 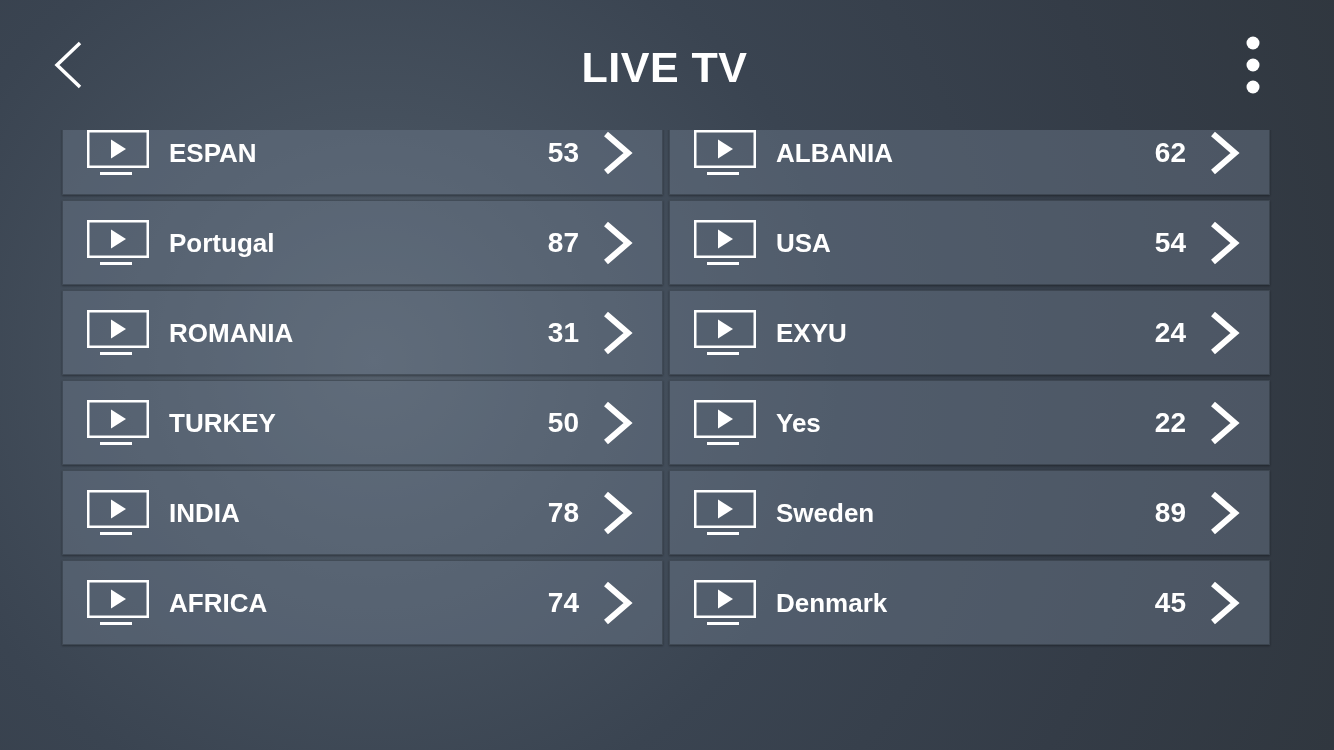 What do you see at coordinates (563, 152) in the screenshot?
I see `channel-count: 53` at bounding box center [563, 152].